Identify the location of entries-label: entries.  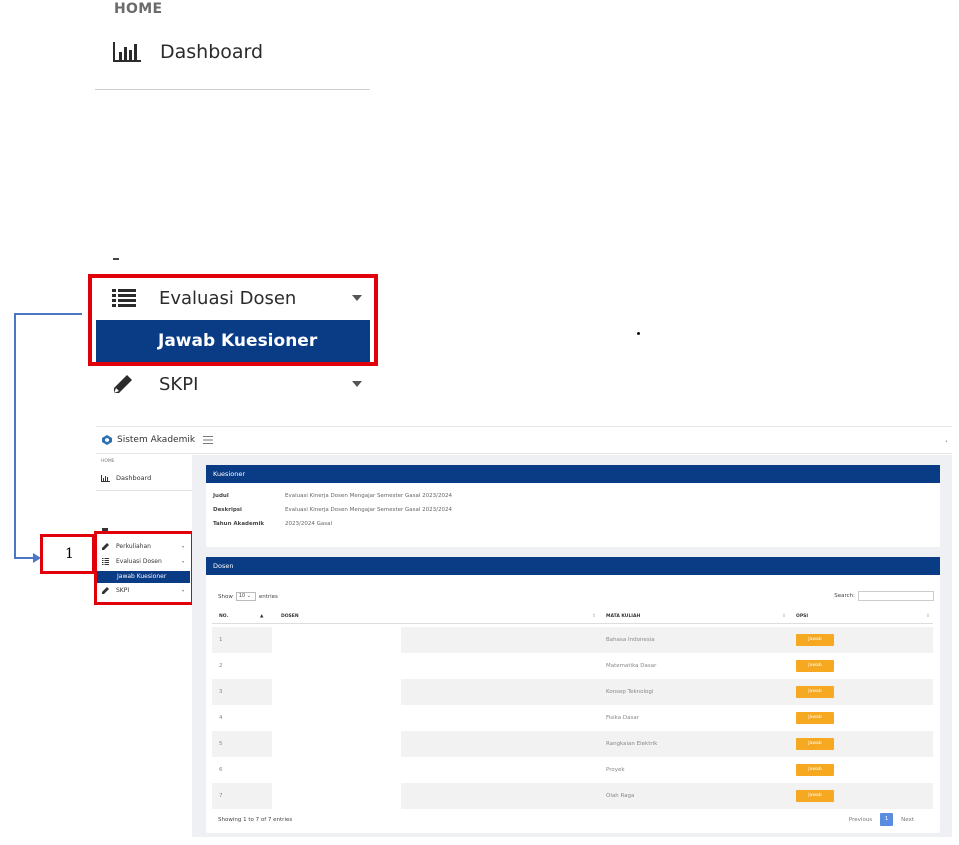
(268, 596).